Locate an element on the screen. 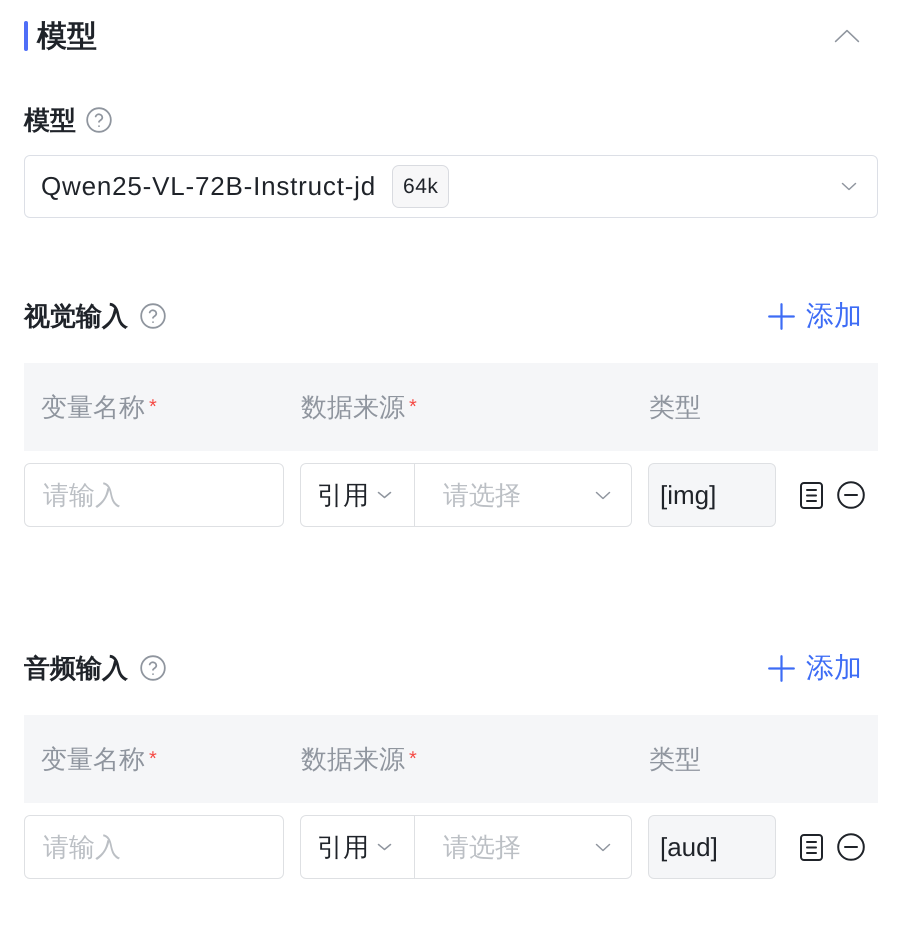 Image resolution: width=910 pixels, height=948 pixels. section-title: 模型 is located at coordinates (67, 36).